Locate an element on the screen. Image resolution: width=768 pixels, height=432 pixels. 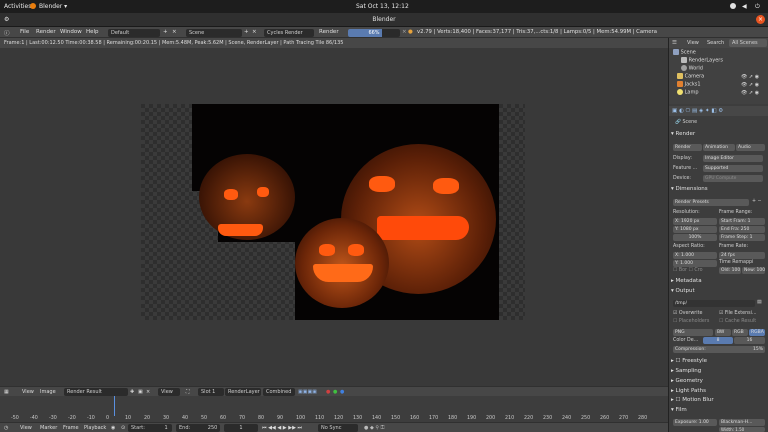
outliner-display-mode: All Scenes is located at coordinates (748, 43).